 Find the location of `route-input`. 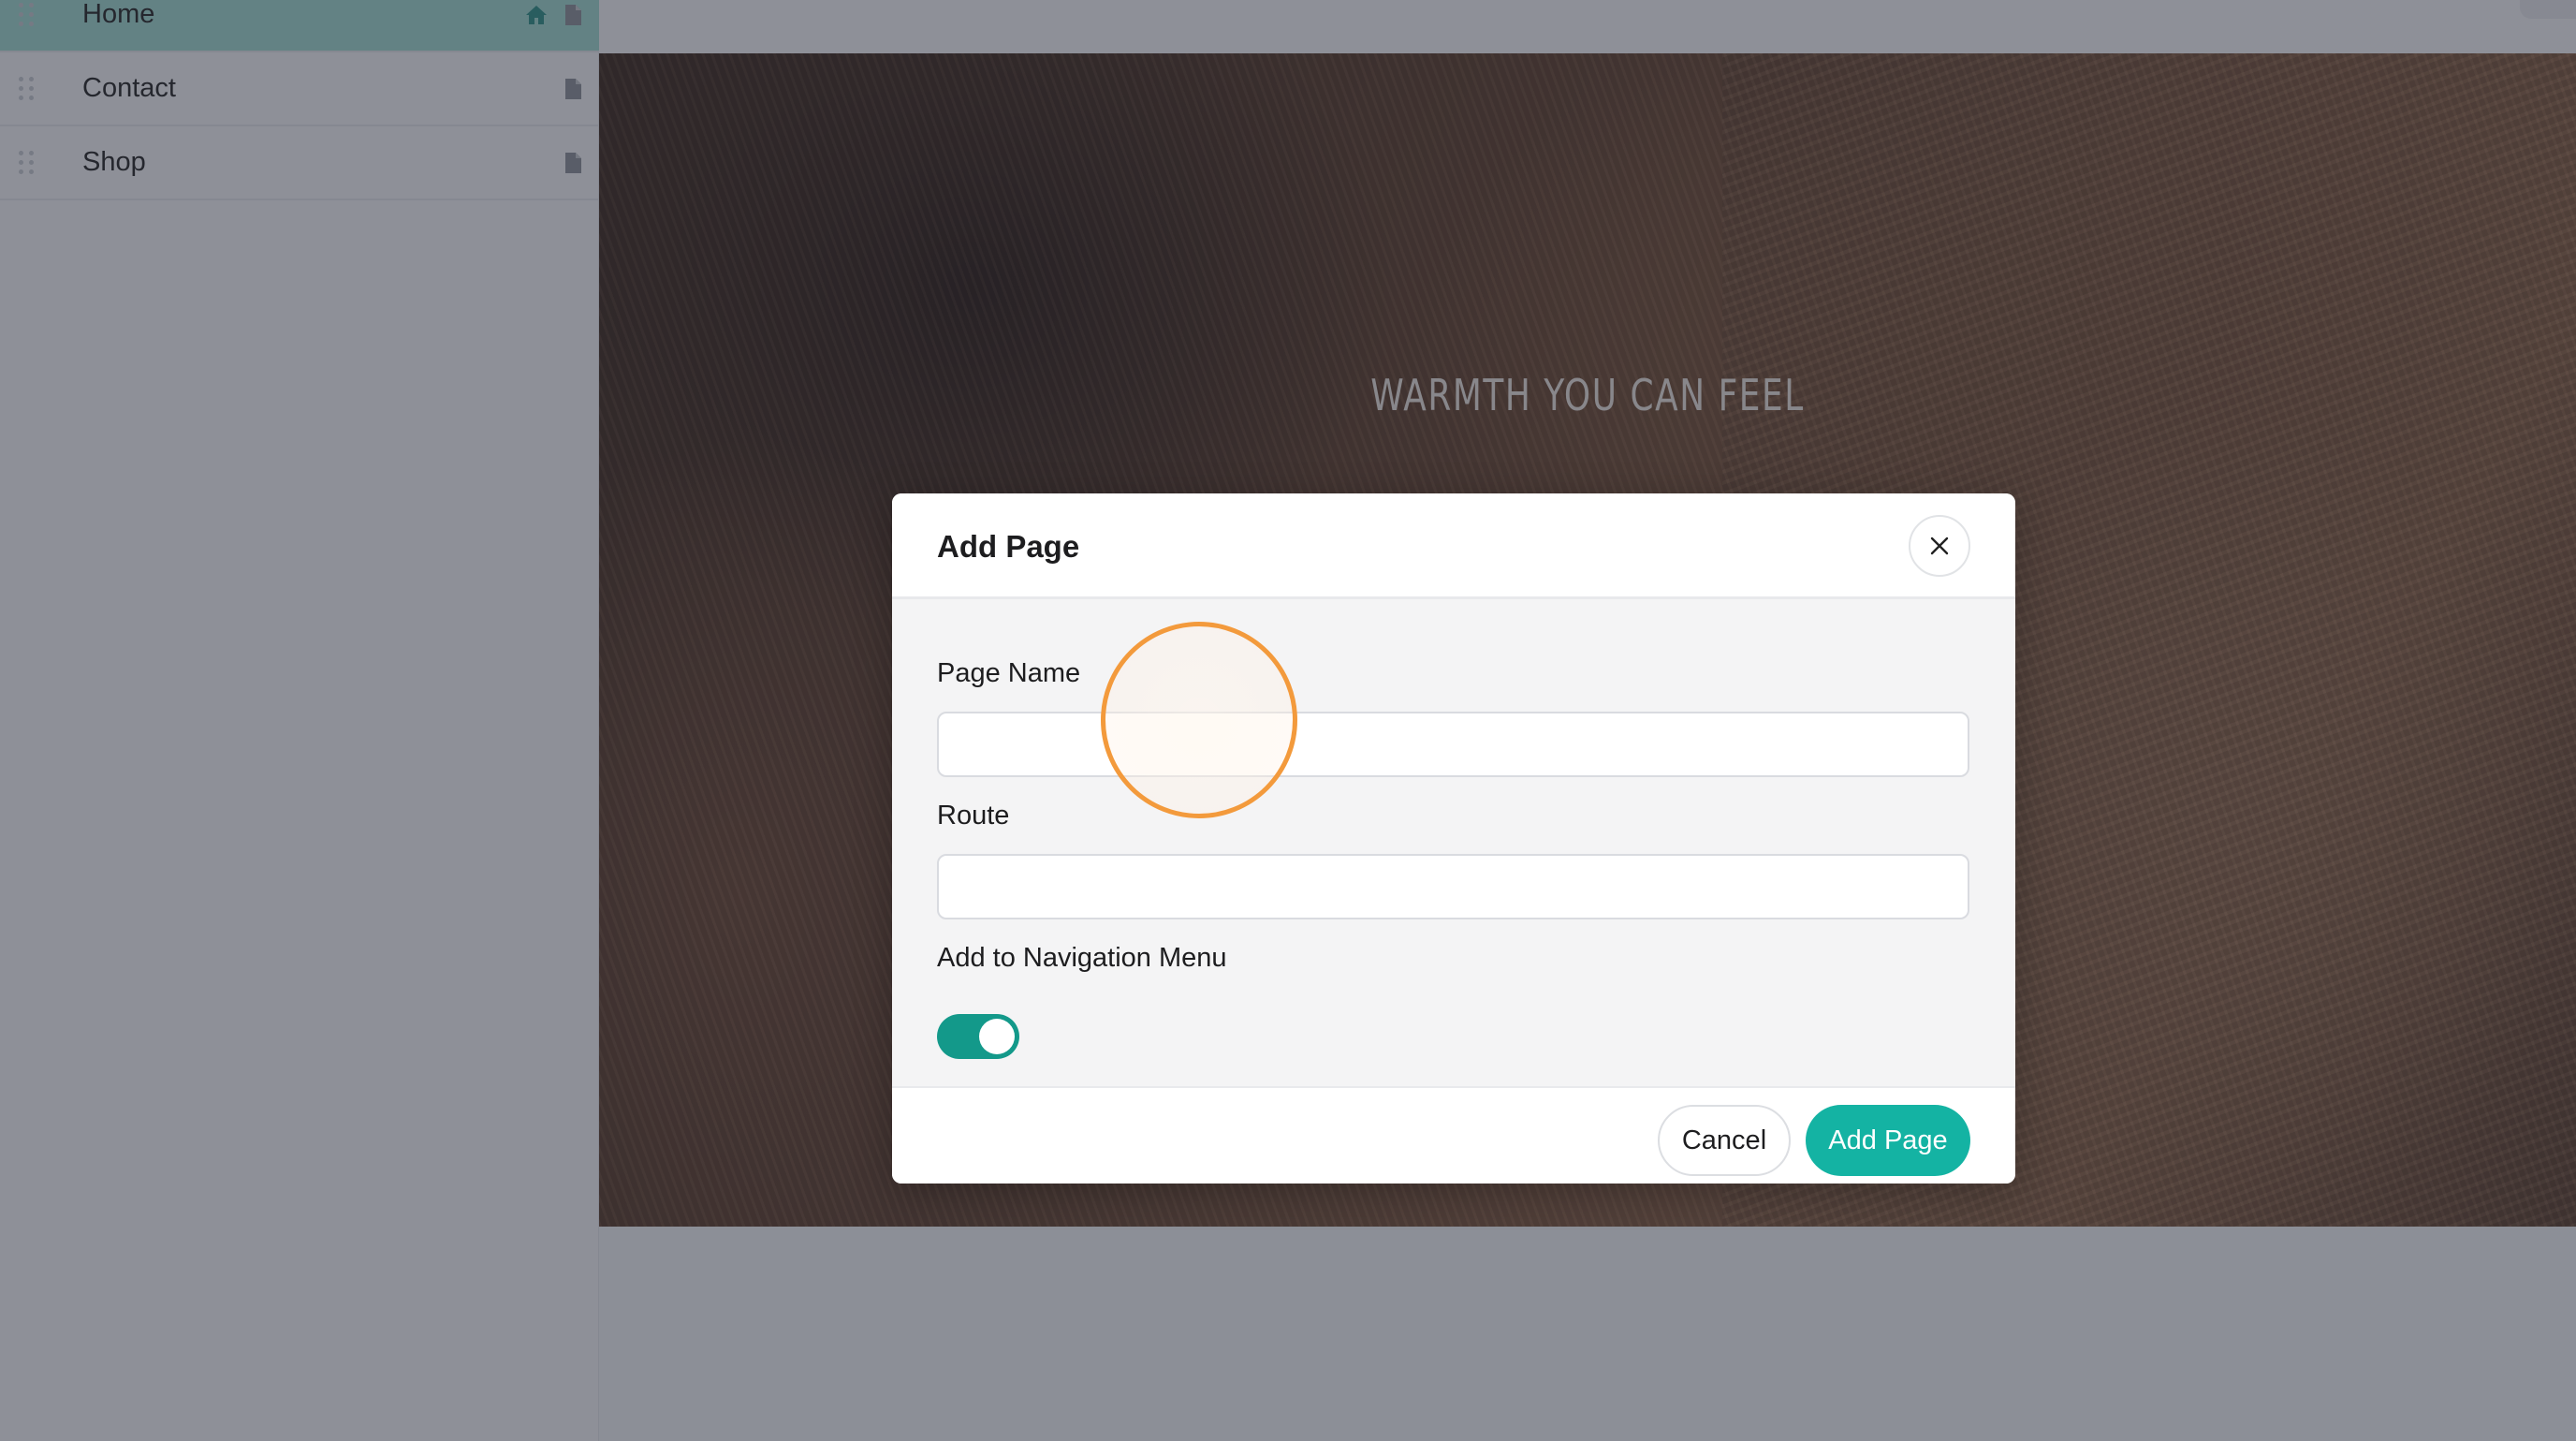

route-input is located at coordinates (1453, 886).